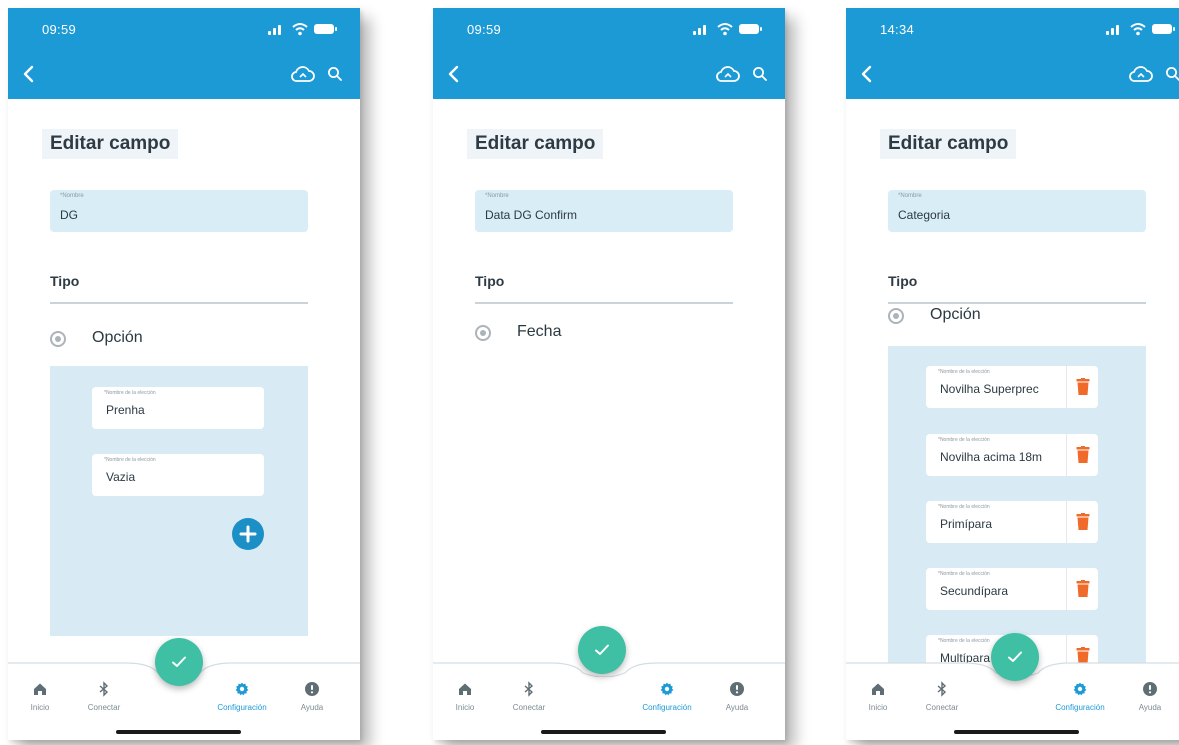  Describe the element at coordinates (539, 331) in the screenshot. I see `type-option-label: Fecha` at that location.